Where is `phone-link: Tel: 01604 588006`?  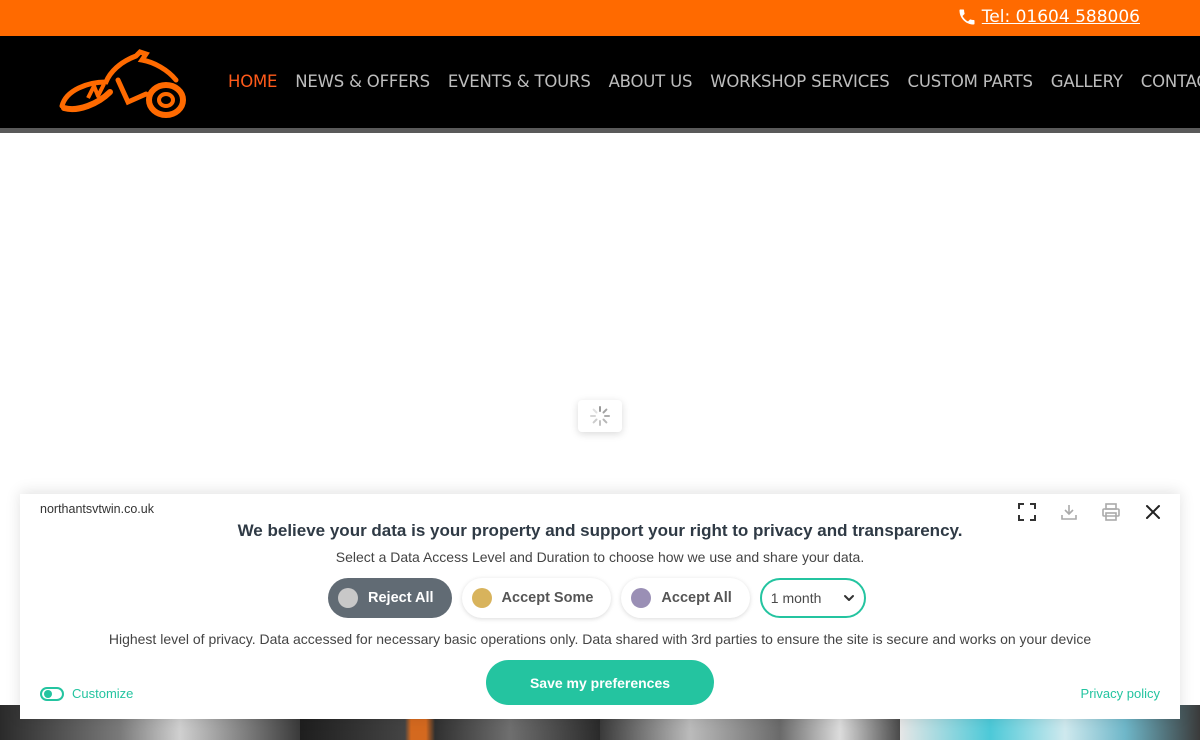
phone-link: Tel: 01604 588006 is located at coordinates (1048, 17).